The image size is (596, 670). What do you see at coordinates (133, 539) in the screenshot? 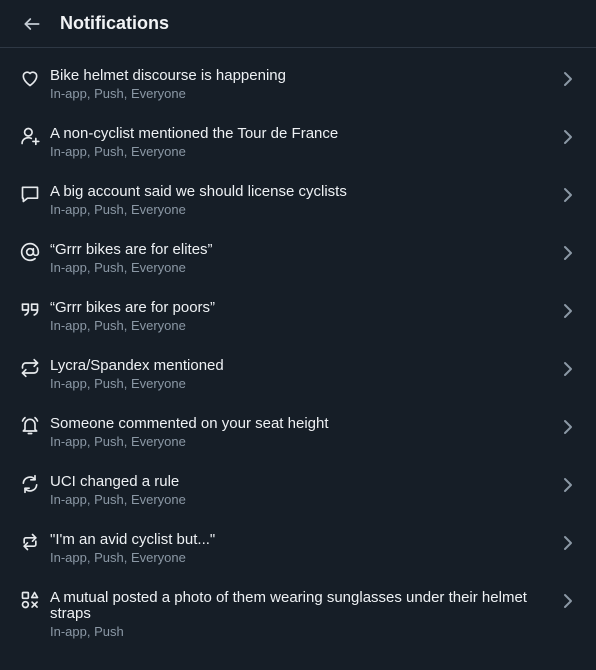
I see `item-label: "I'm an avid cyclist but..."` at bounding box center [133, 539].